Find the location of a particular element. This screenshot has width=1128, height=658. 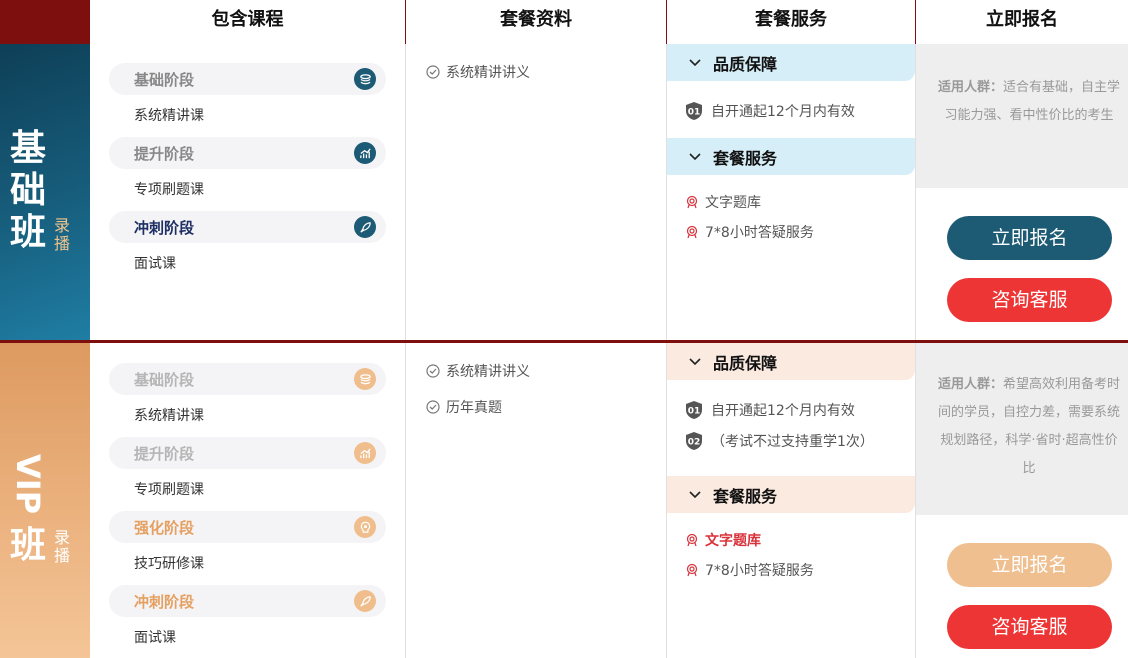

header-enroll: 立即报名 is located at coordinates (1022, 19).